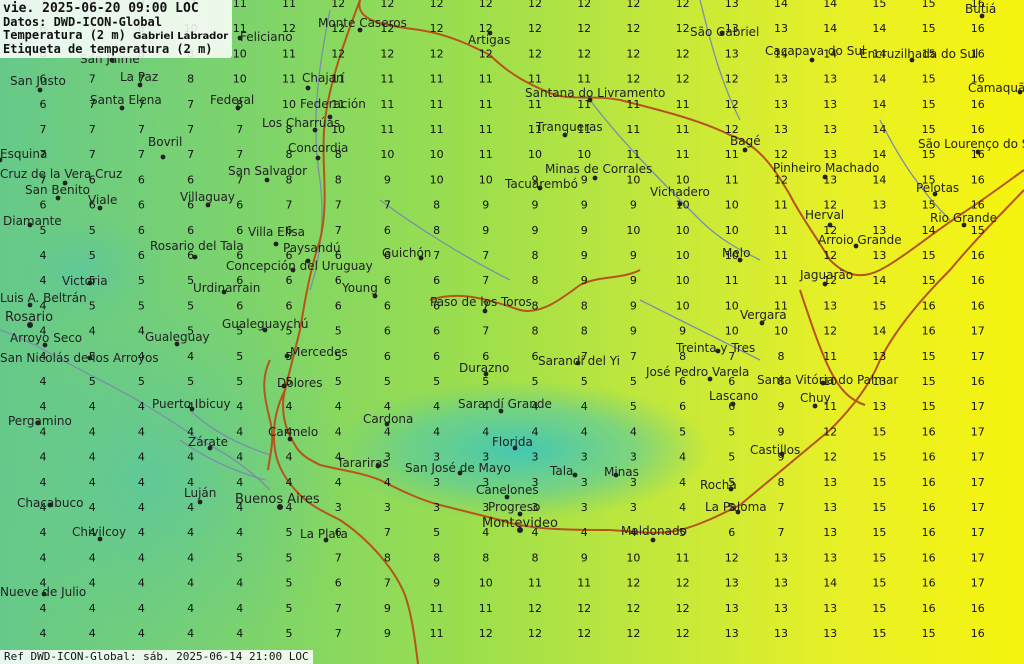 This screenshot has width=1024, height=664. What do you see at coordinates (208, 443) in the screenshot?
I see `city-z-rate: Zárate` at bounding box center [208, 443].